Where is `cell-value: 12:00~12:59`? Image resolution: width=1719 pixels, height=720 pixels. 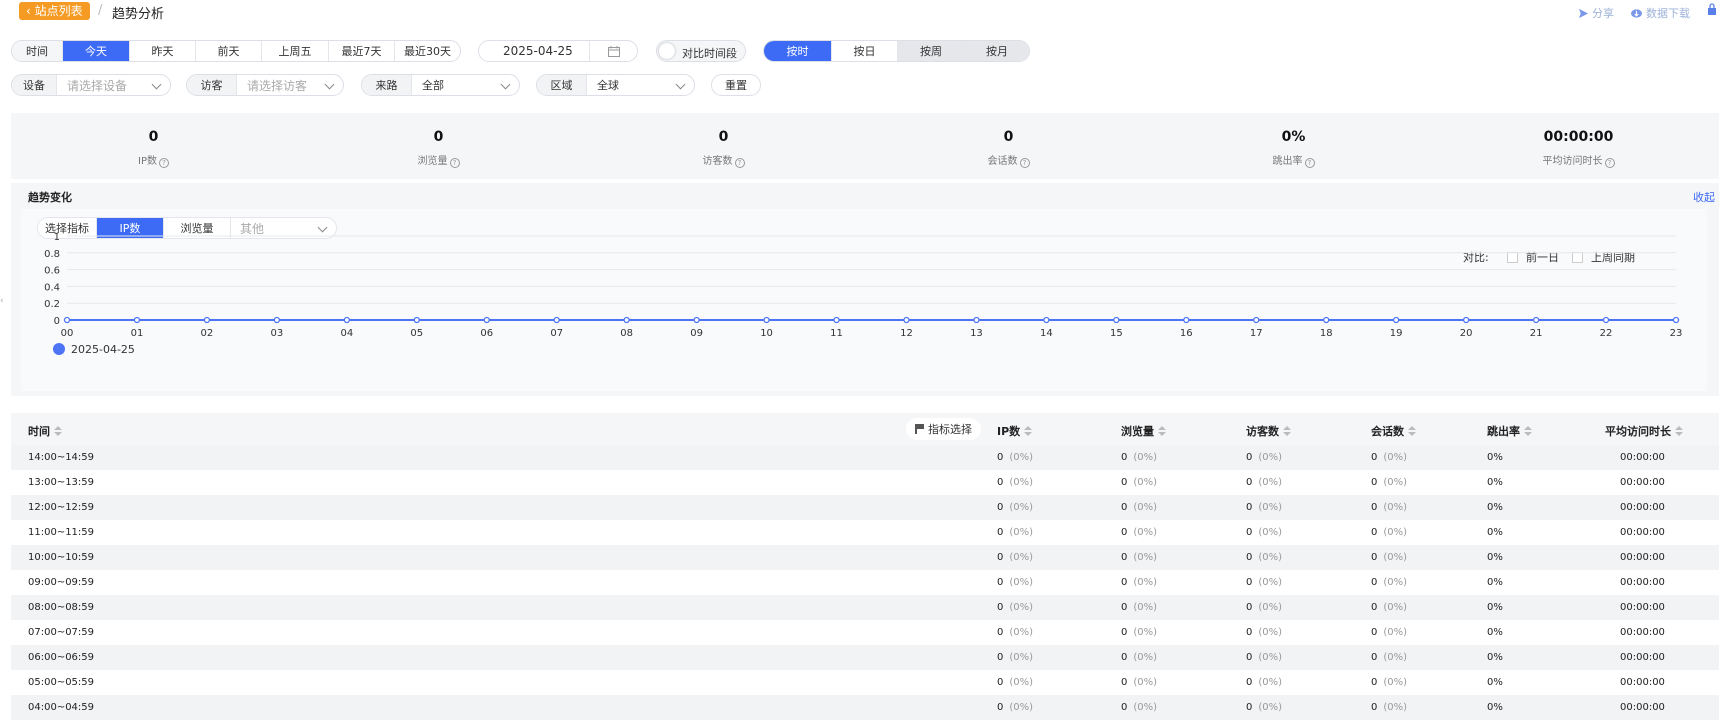
cell-value: 12:00~12:59 is located at coordinates (61, 507).